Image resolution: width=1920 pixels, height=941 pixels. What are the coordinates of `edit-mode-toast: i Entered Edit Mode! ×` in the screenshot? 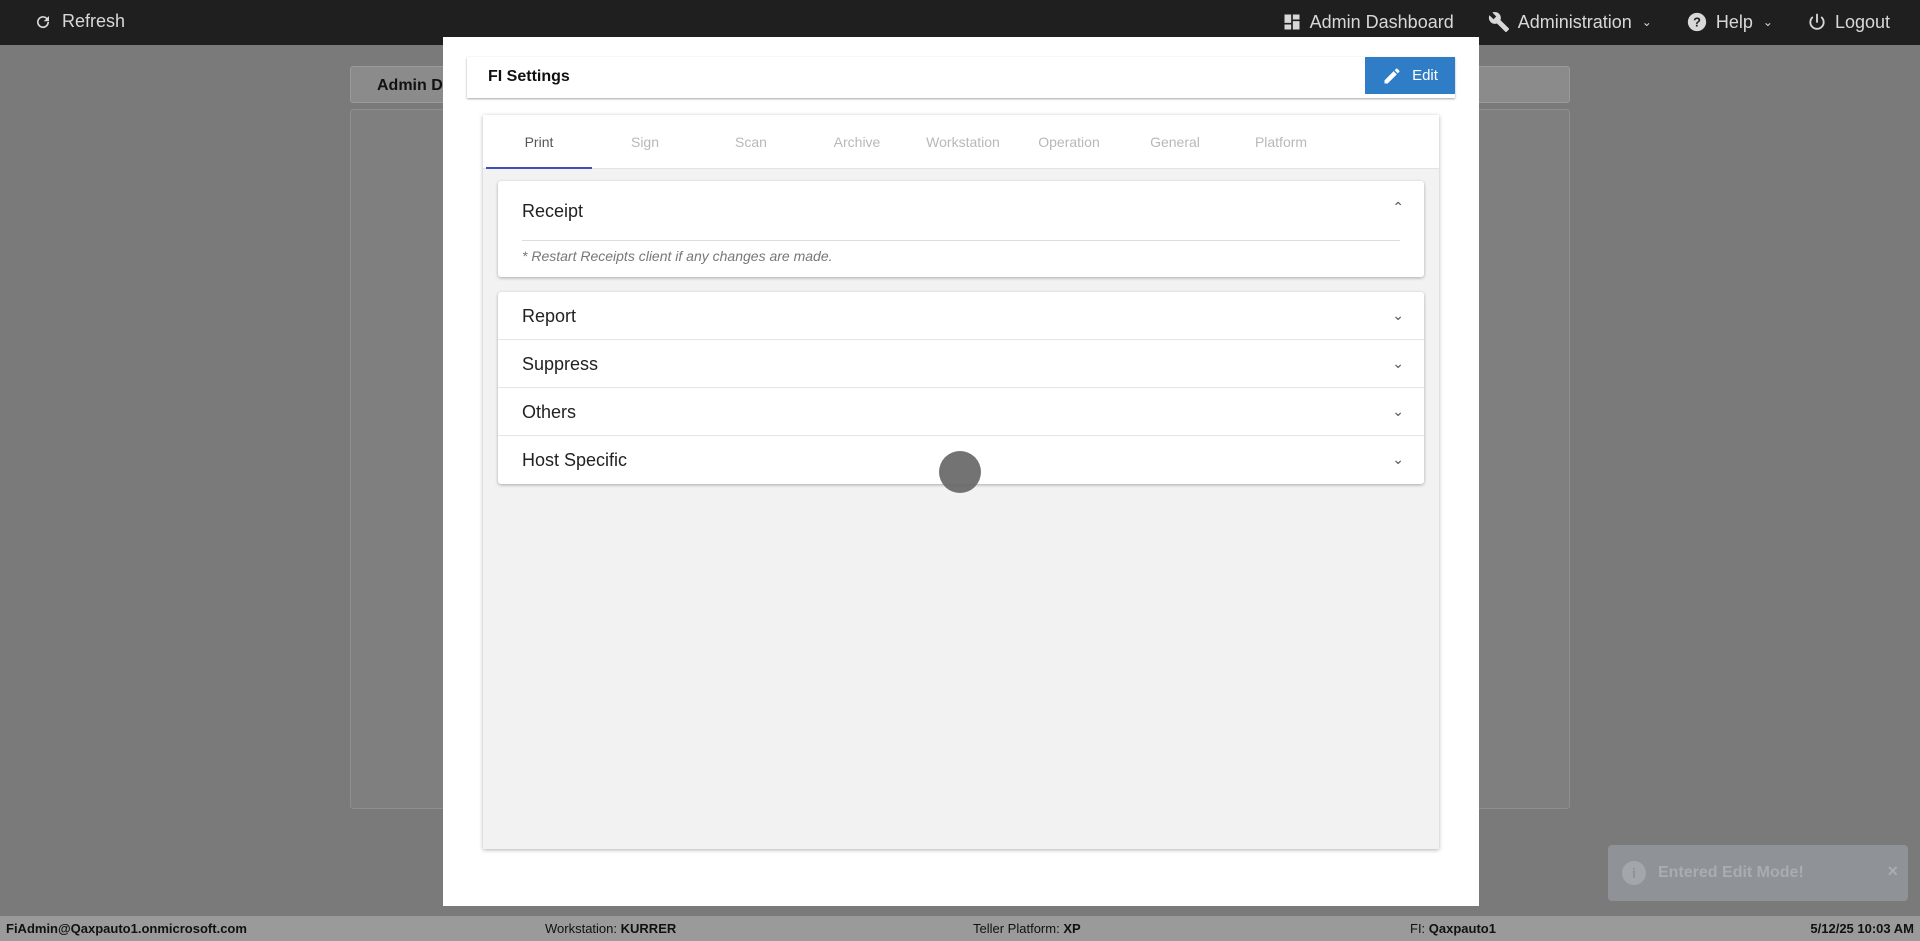 It's located at (1758, 873).